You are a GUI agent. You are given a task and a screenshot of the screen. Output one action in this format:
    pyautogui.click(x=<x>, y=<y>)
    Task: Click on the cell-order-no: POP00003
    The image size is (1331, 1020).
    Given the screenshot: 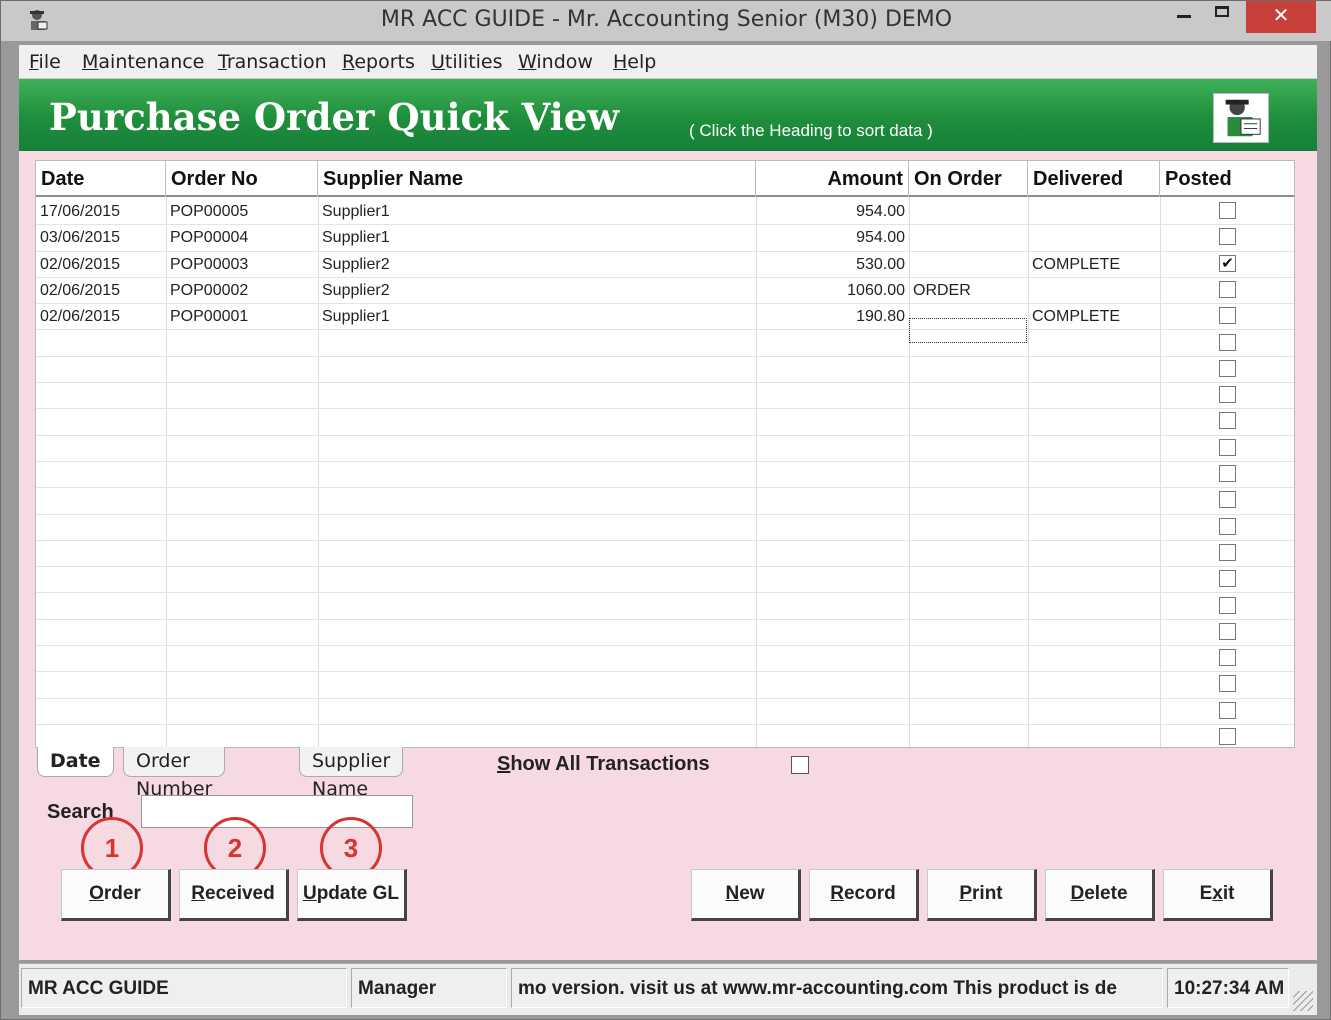 What is the action you would take?
    pyautogui.click(x=209, y=264)
    